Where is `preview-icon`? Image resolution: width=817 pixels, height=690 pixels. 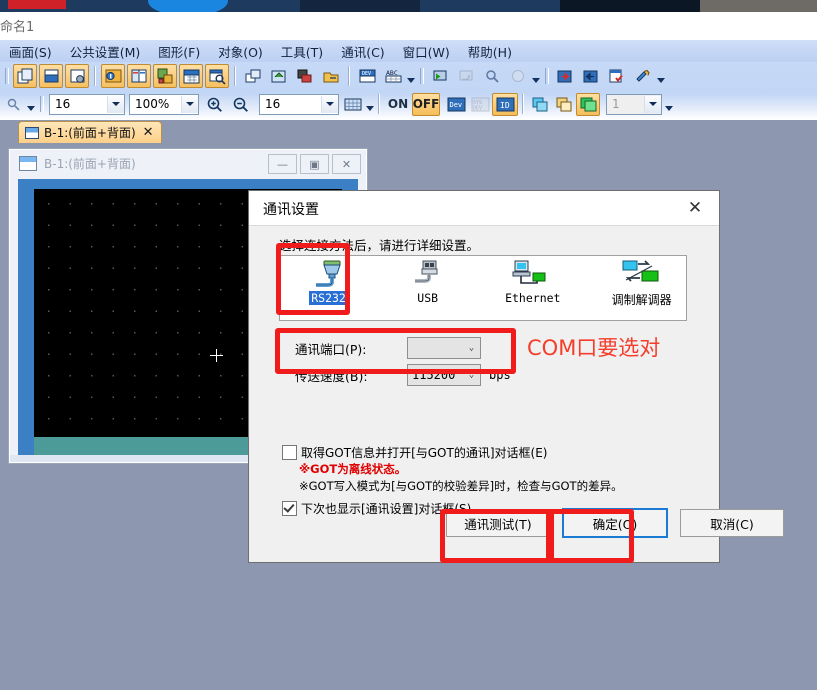
preview-icon is located at coordinates (217, 76).